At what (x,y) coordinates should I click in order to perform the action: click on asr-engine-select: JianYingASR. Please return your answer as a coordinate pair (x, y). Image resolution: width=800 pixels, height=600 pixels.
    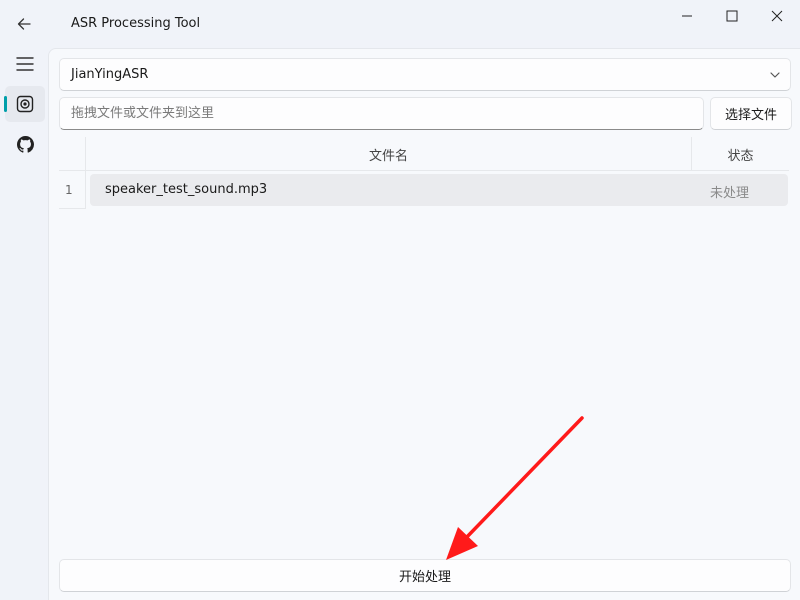
    Looking at the image, I should click on (425, 74).